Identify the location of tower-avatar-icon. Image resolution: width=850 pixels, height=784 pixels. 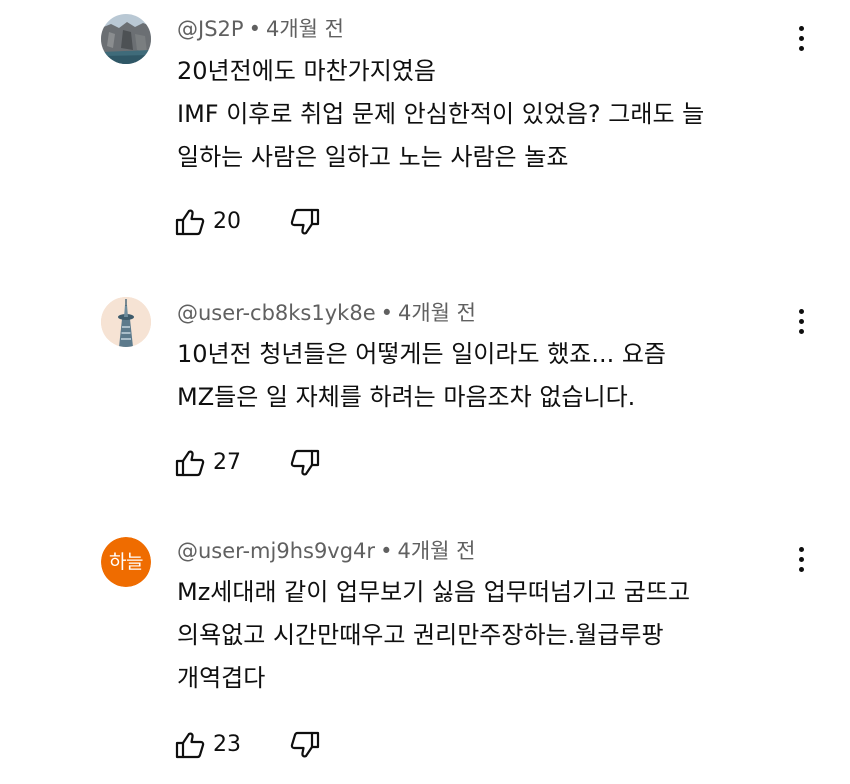
(126, 322).